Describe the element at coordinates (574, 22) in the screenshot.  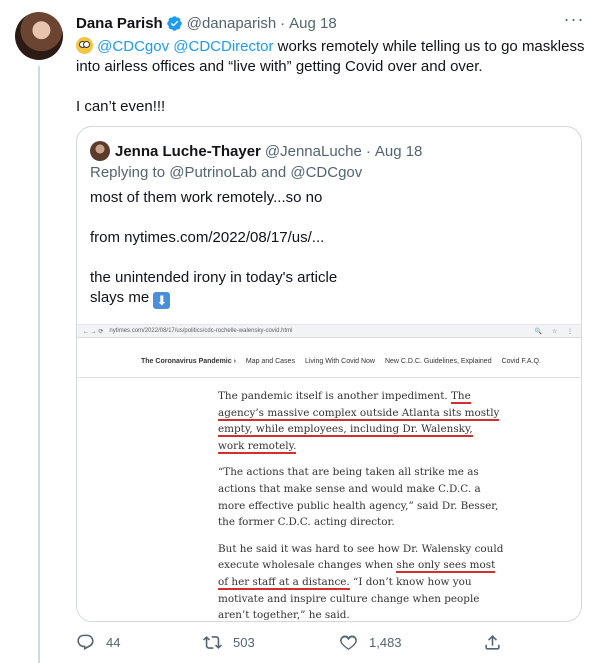
I see `more-options-icon: ···` at that location.